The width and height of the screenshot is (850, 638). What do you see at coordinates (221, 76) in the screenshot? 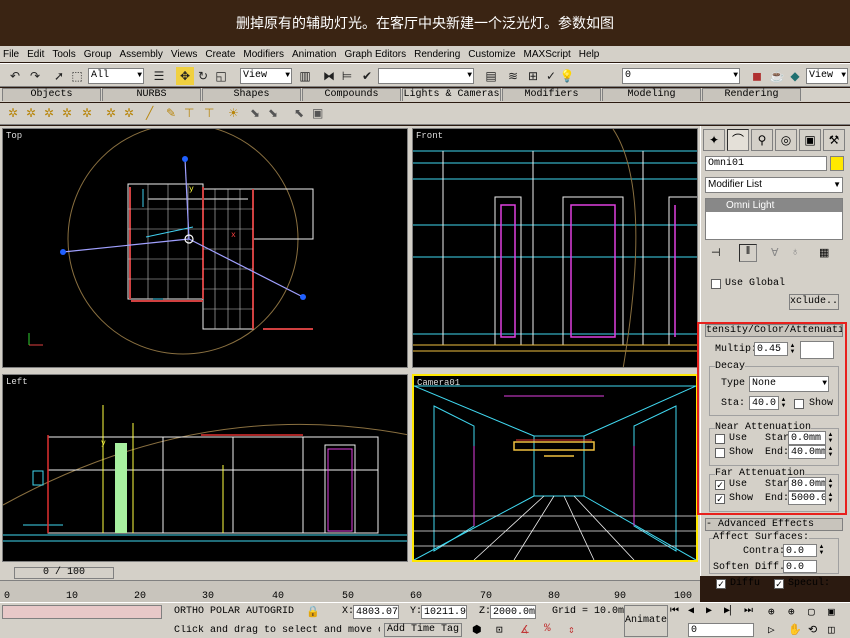
I see `scale-icon: ◱` at bounding box center [221, 76].